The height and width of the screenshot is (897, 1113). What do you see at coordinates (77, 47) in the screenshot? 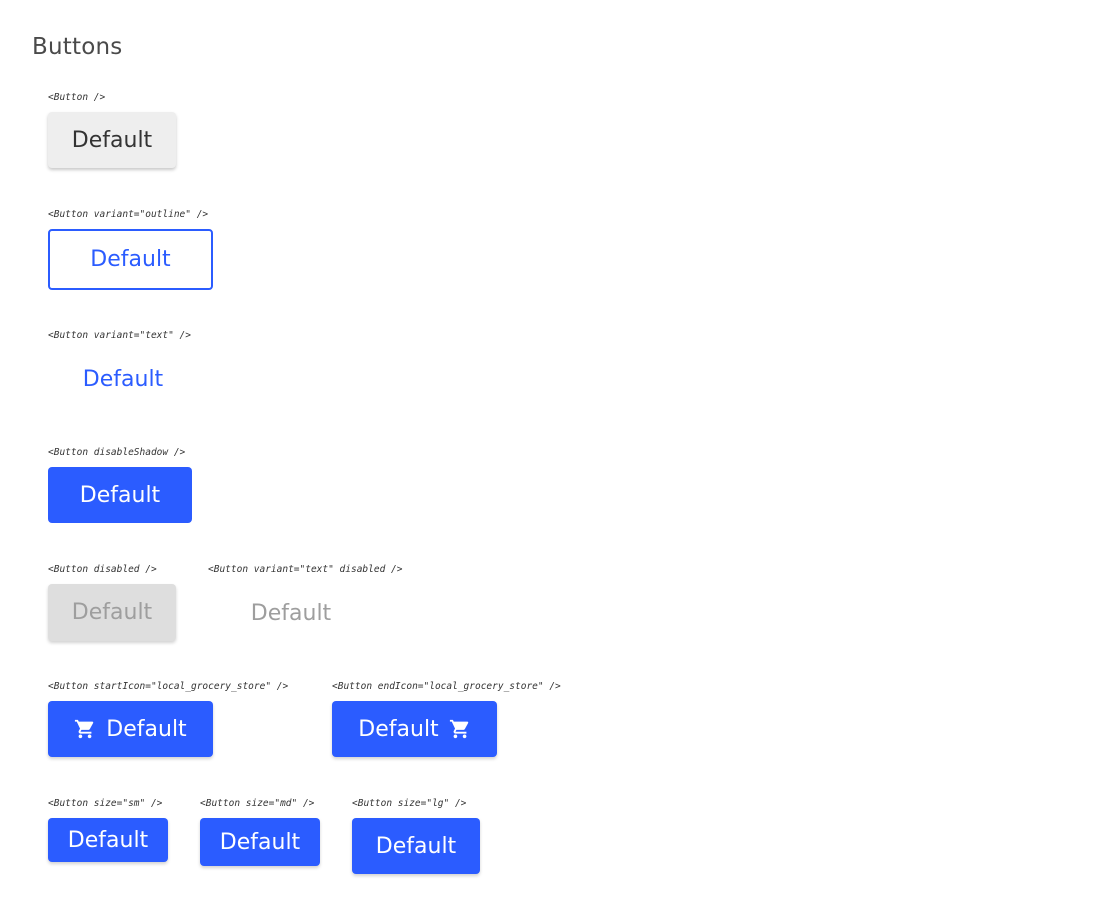
I see `page-title: Buttons` at bounding box center [77, 47].